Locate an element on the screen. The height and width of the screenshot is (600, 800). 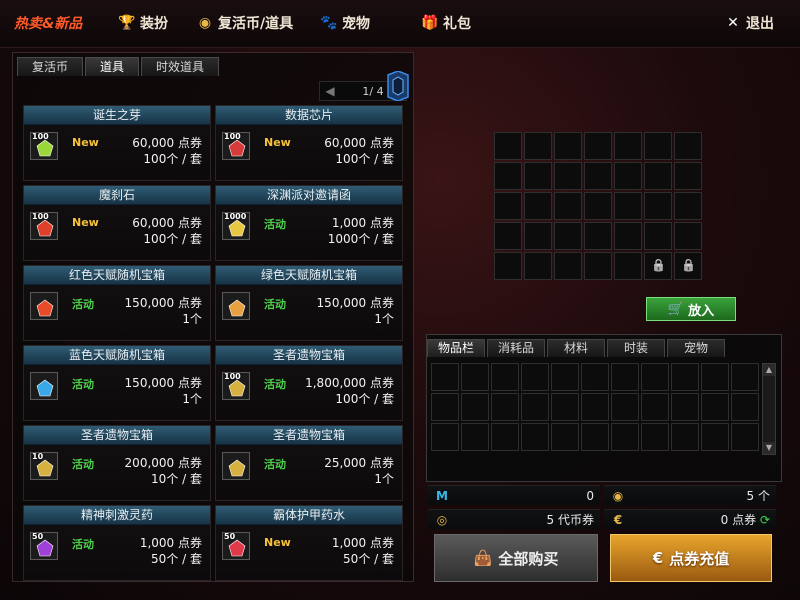
item-card: 深渊派对邀请函 1000 活动 1,000 点券 1000个 / 套 is located at coordinates (309, 223).